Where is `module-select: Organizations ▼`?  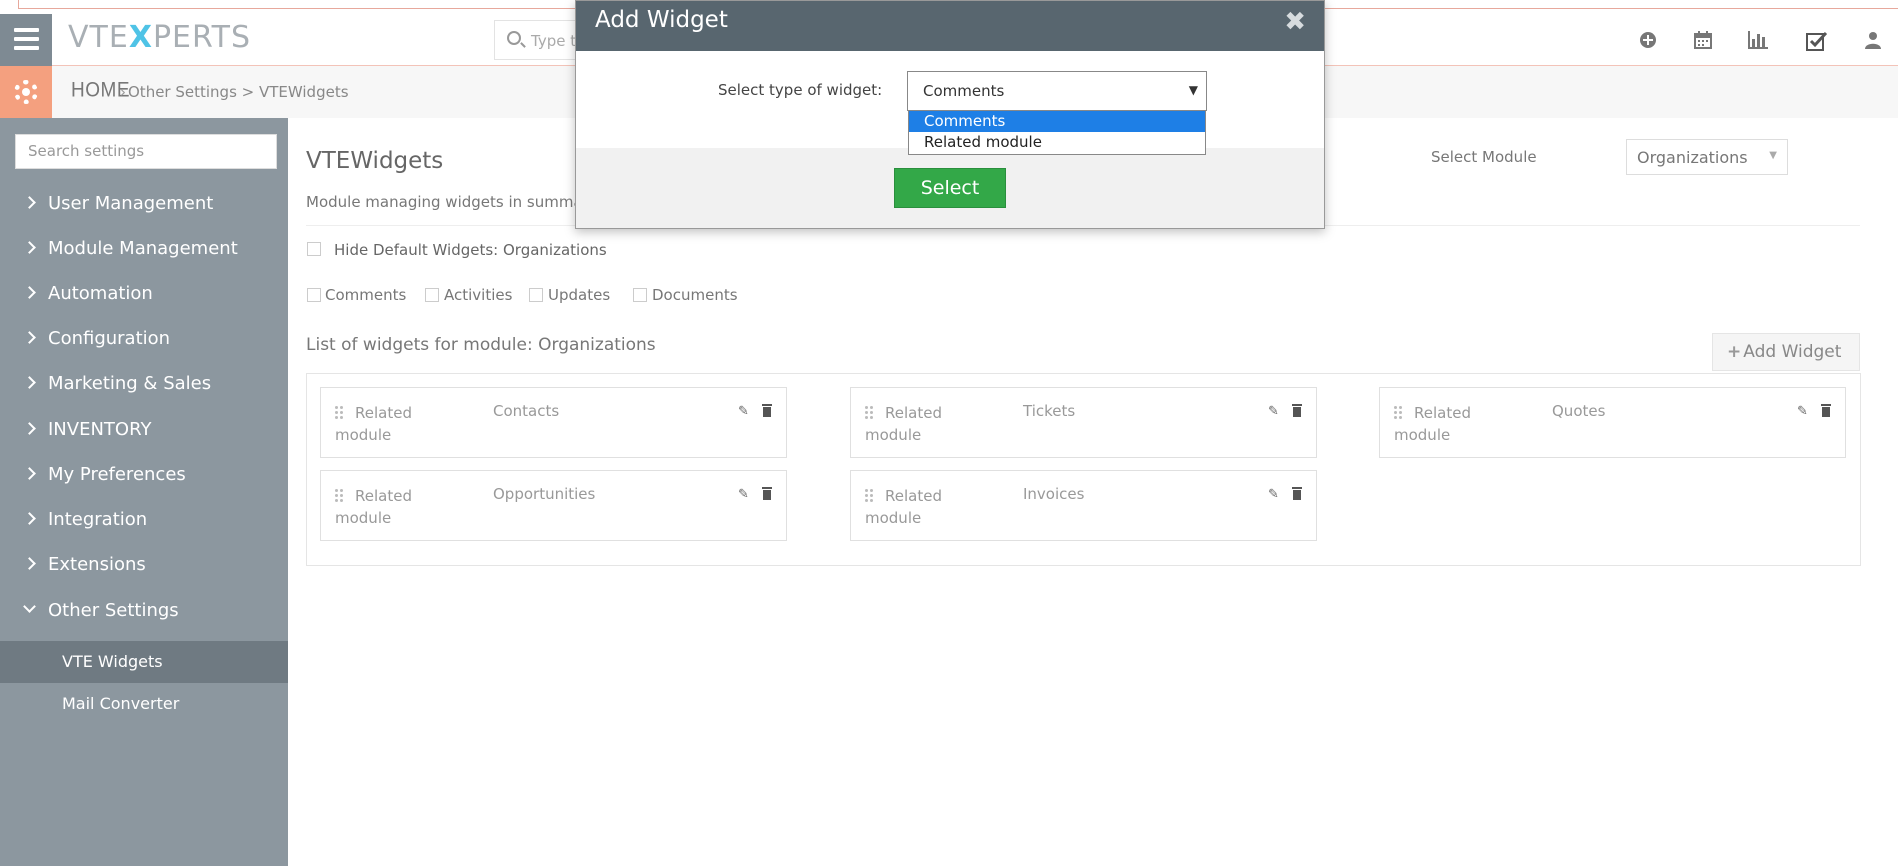 module-select: Organizations ▼ is located at coordinates (1707, 157).